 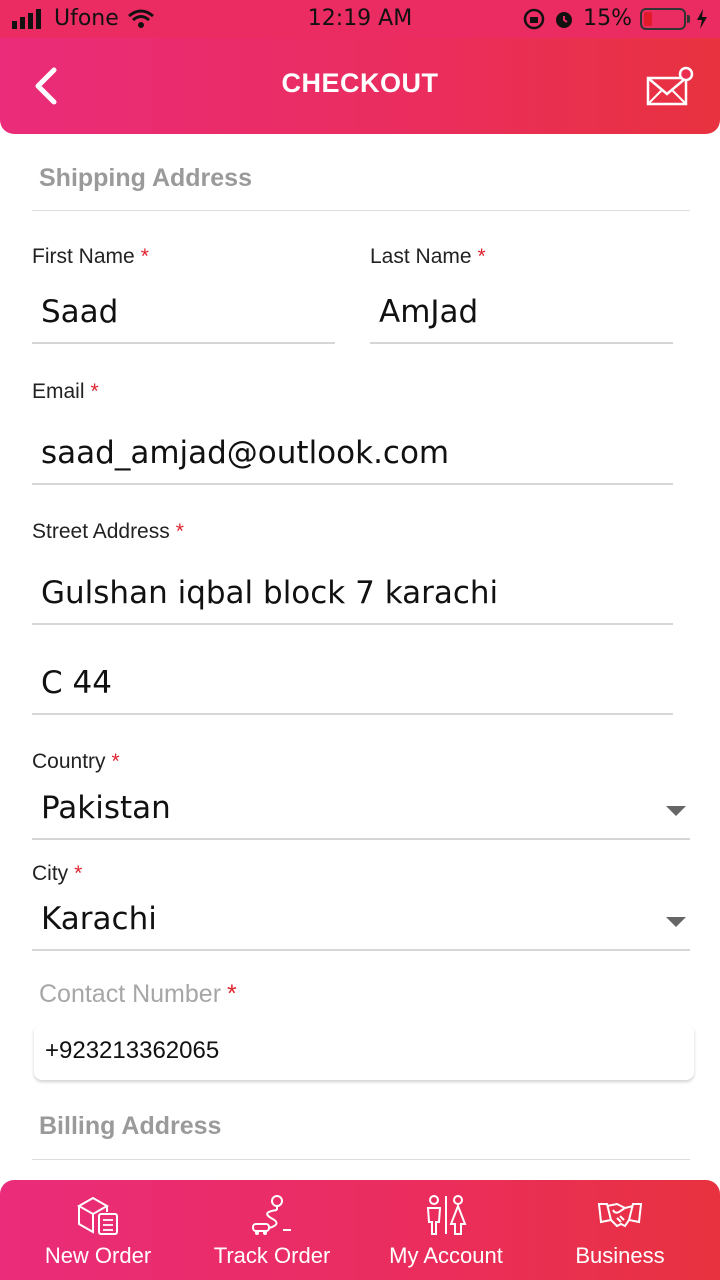 What do you see at coordinates (361, 810) in the screenshot?
I see `country-select: Pakistan` at bounding box center [361, 810].